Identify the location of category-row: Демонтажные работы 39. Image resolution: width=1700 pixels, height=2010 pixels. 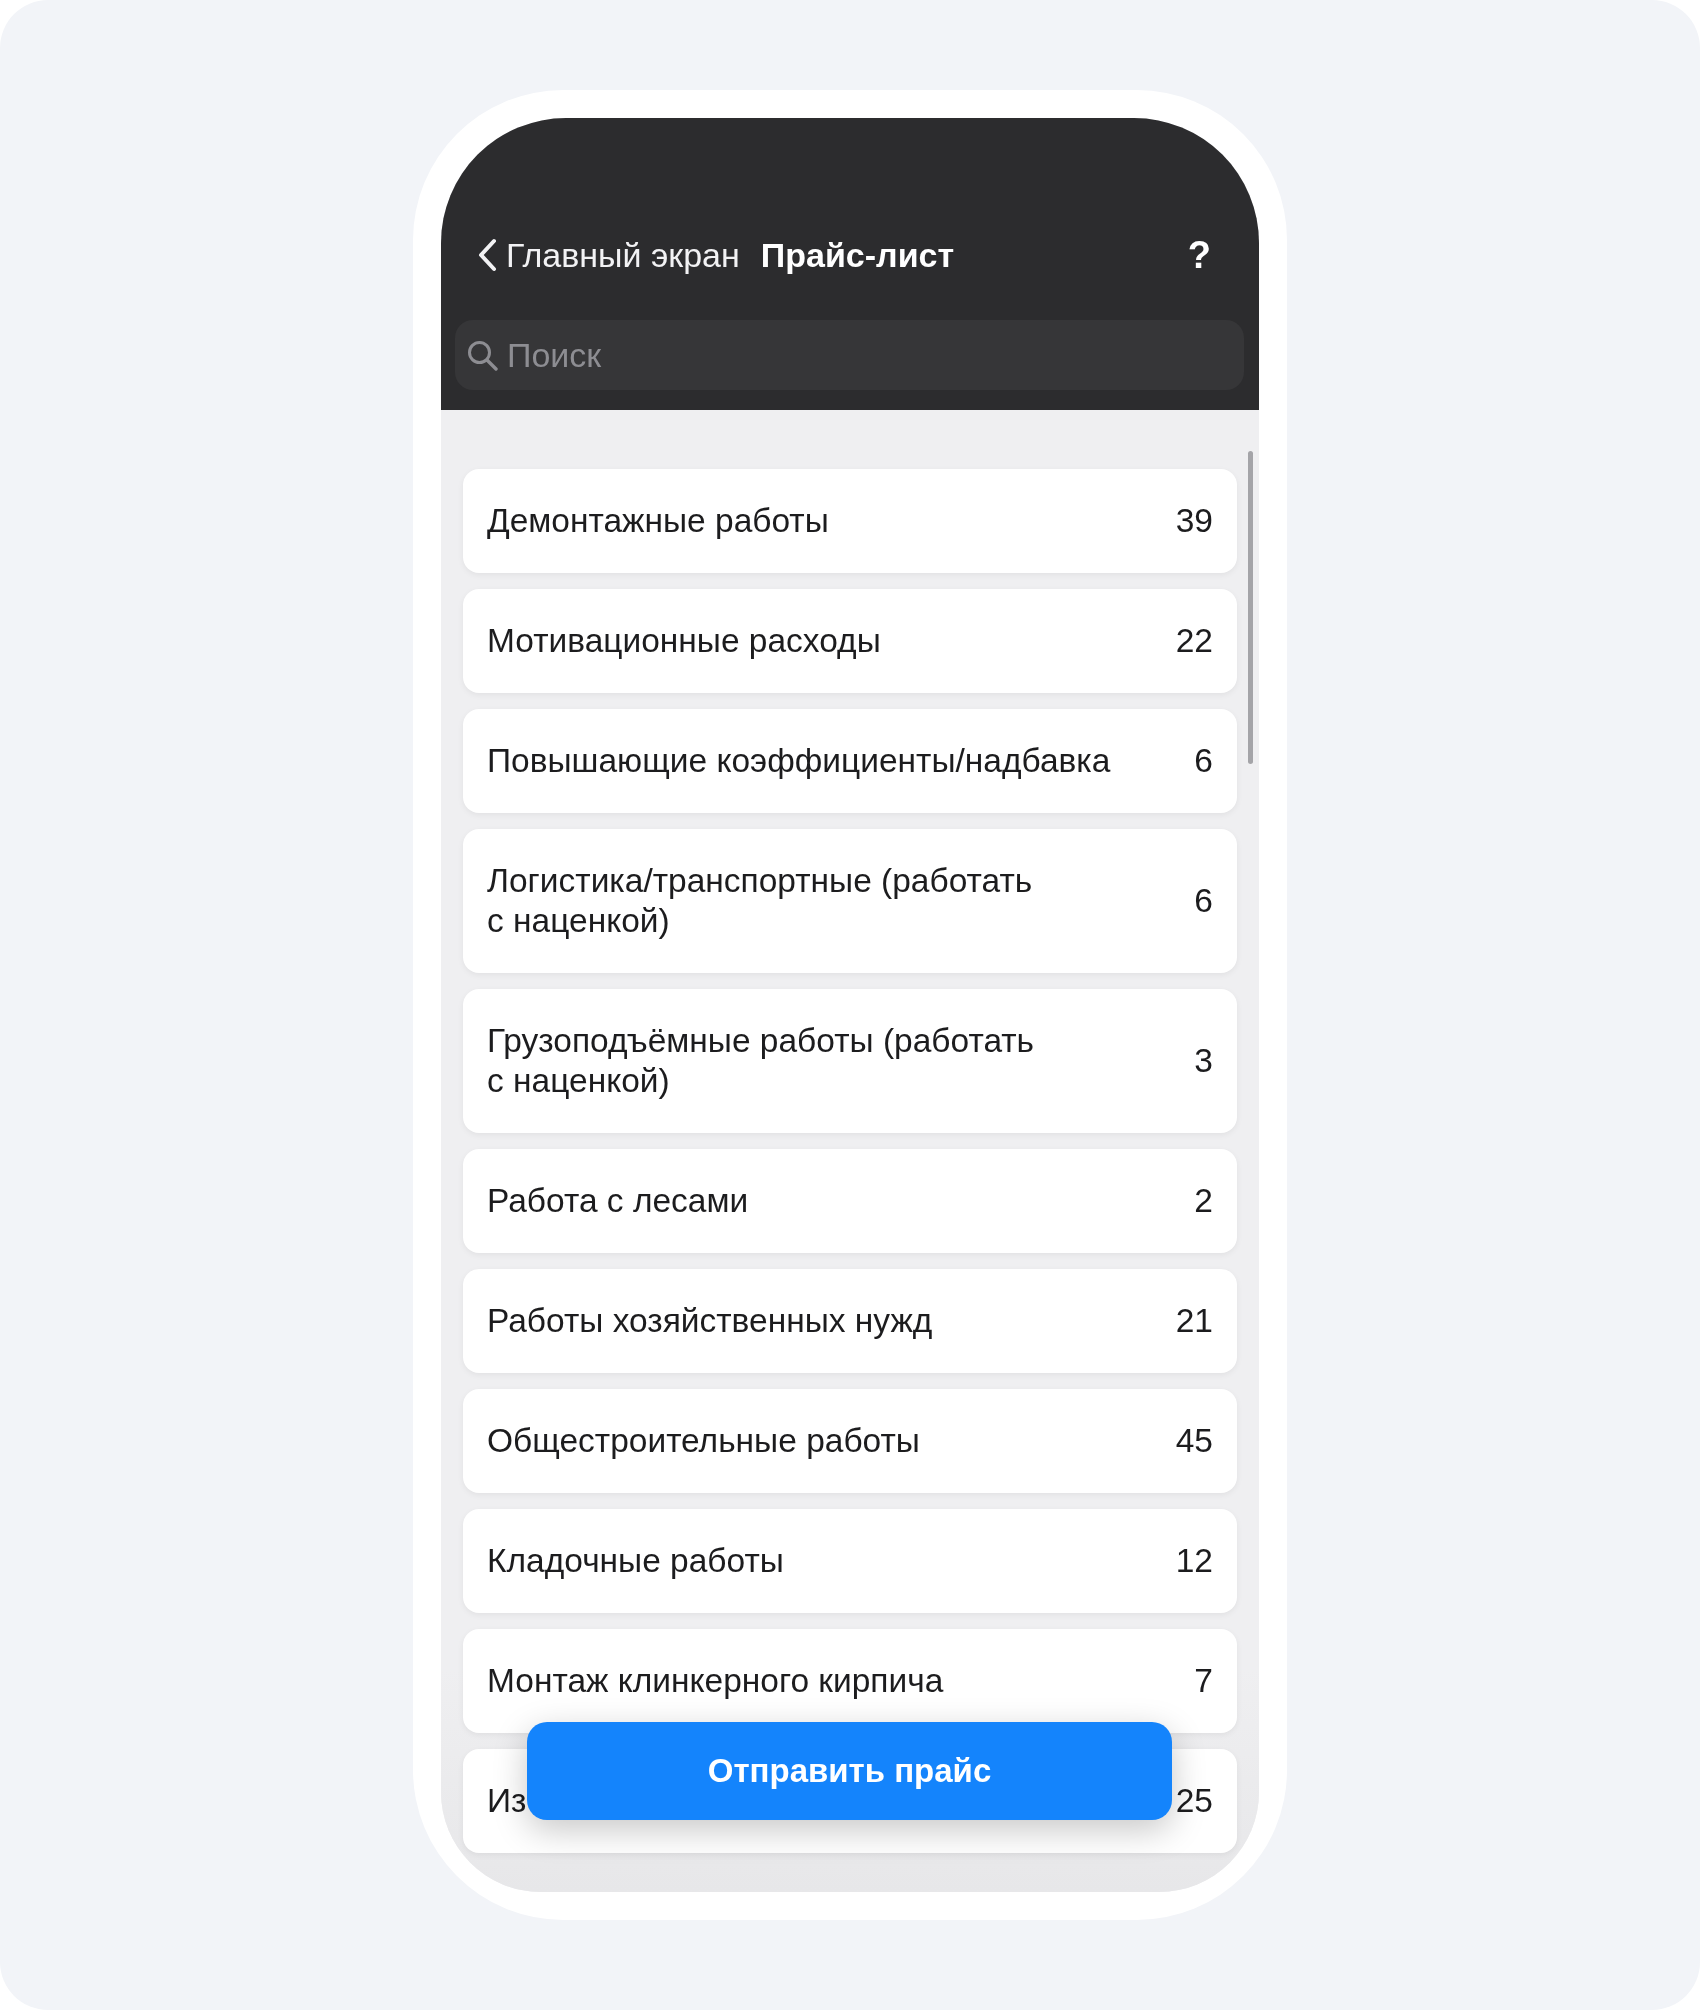
(850, 521).